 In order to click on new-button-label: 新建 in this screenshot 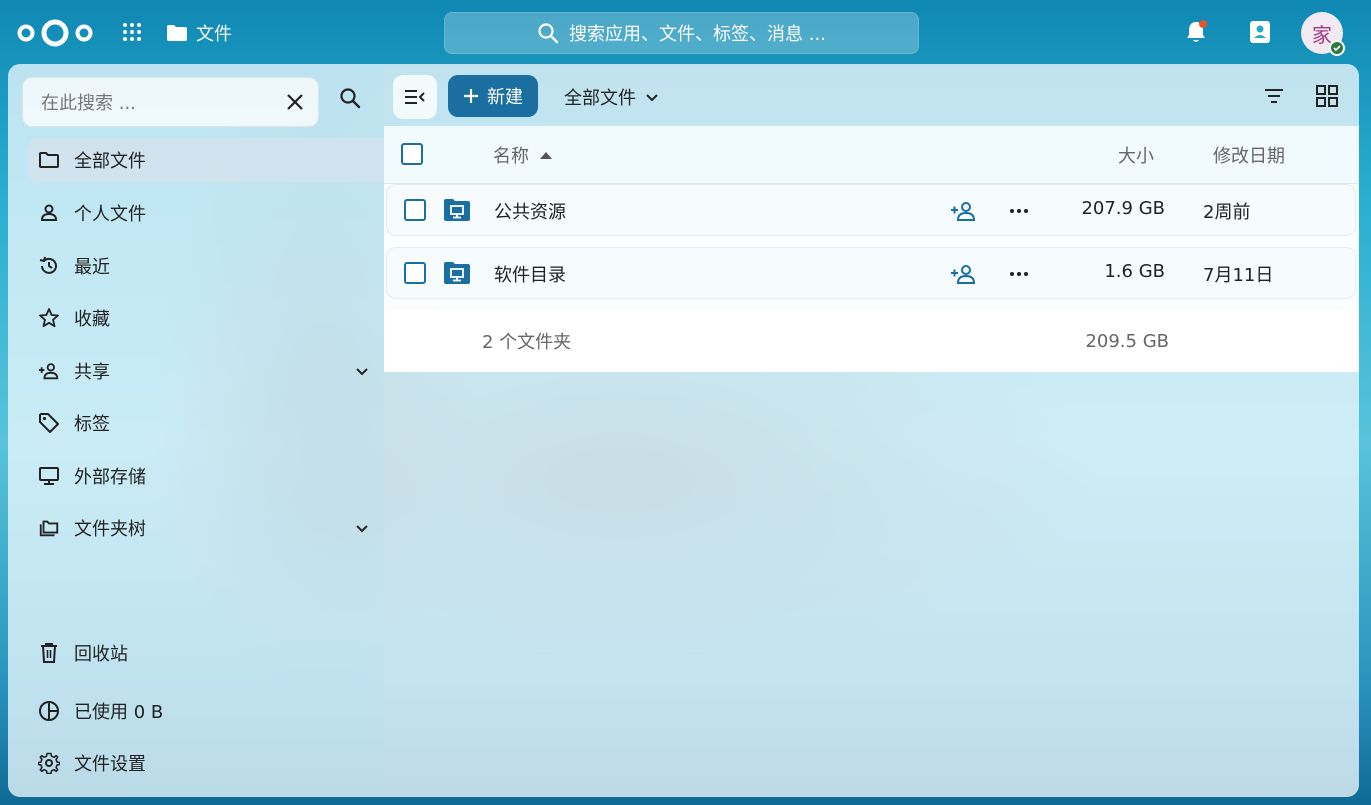, I will do `click(505, 97)`.